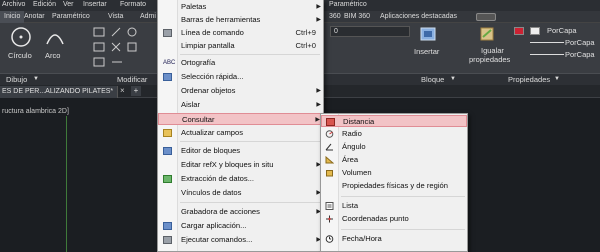 The image size is (600, 252). I want to click on circle-tool-label: Círculo, so click(20, 55).